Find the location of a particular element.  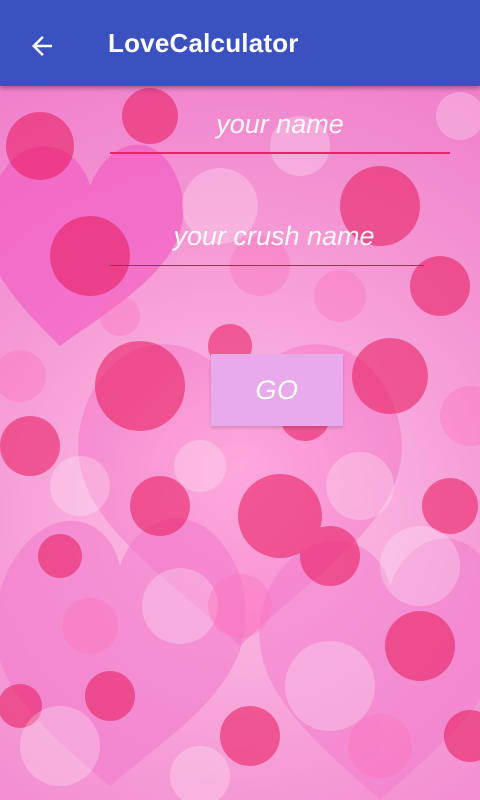

app-bar: LoveCalculator is located at coordinates (240, 43).